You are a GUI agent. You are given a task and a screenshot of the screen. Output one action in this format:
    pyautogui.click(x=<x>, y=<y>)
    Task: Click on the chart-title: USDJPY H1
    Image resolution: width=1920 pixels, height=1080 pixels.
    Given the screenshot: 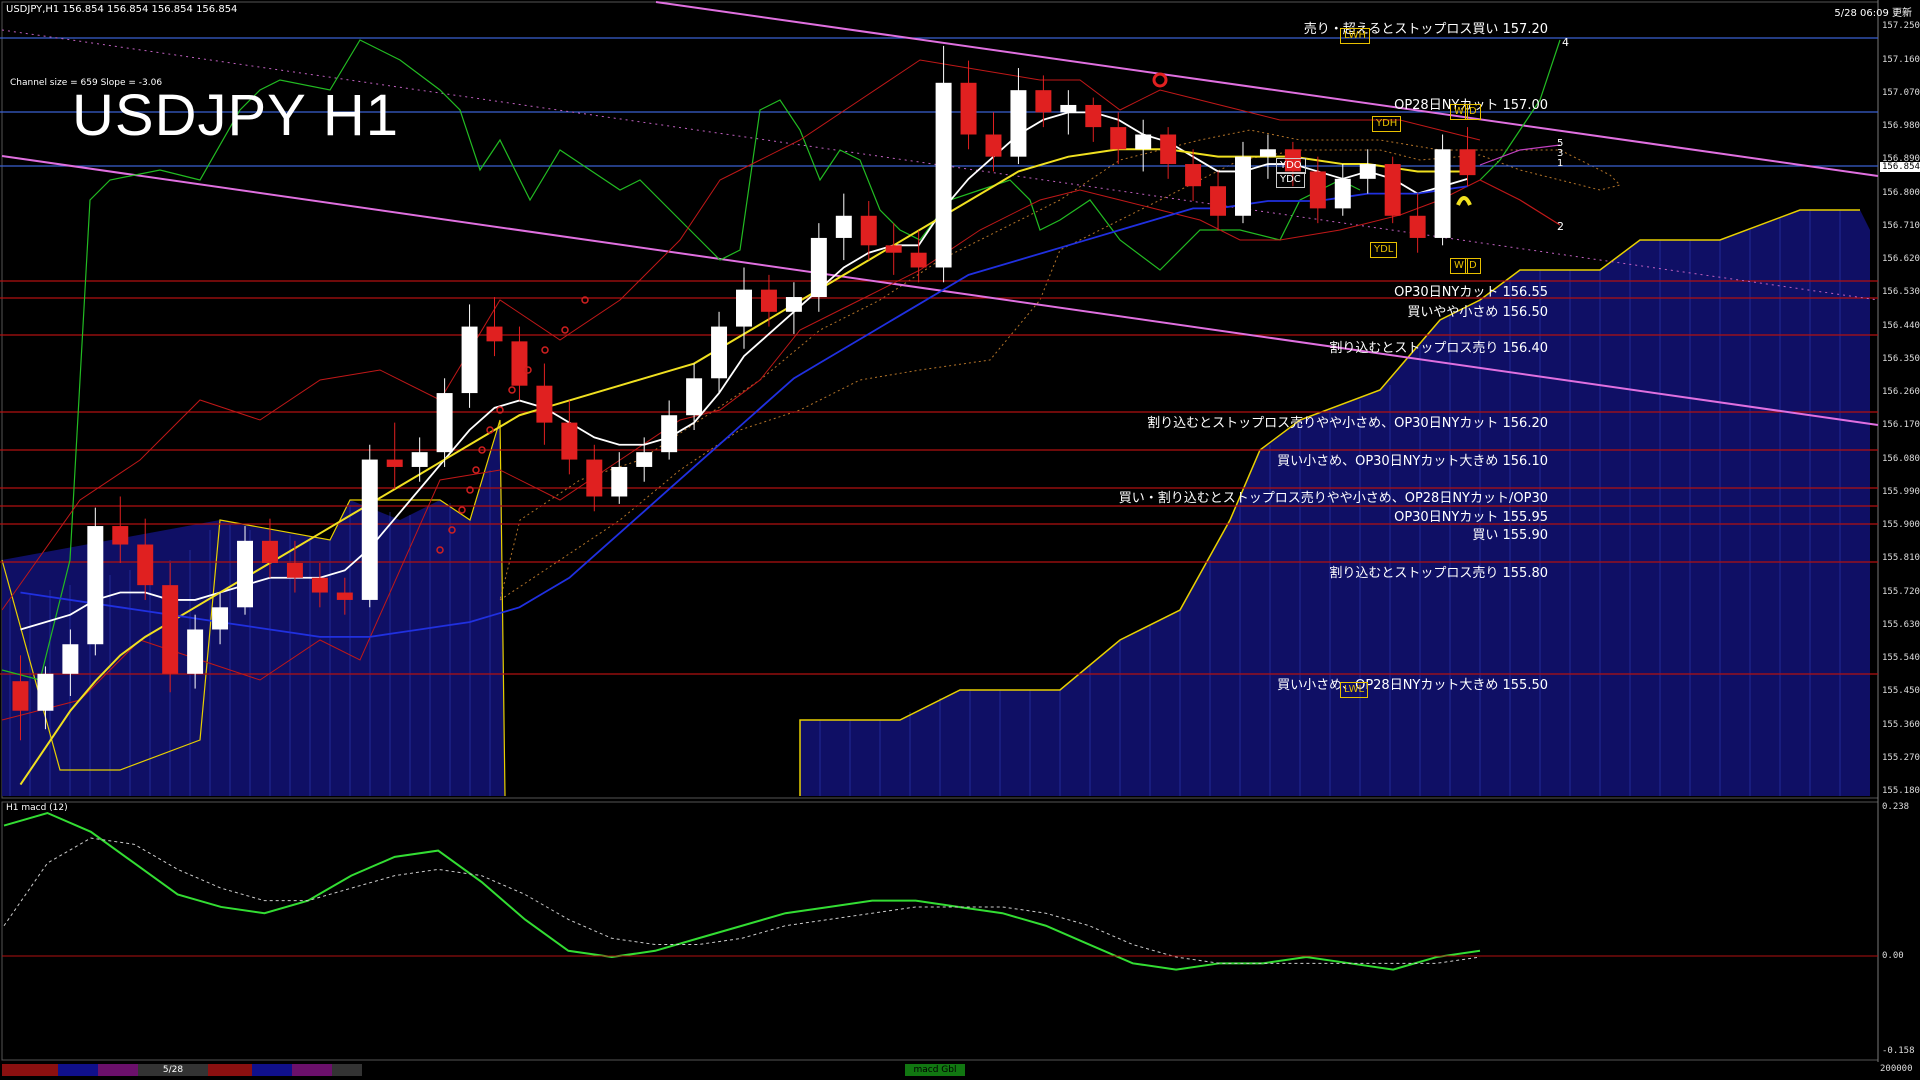 What is the action you would take?
    pyautogui.click(x=236, y=115)
    